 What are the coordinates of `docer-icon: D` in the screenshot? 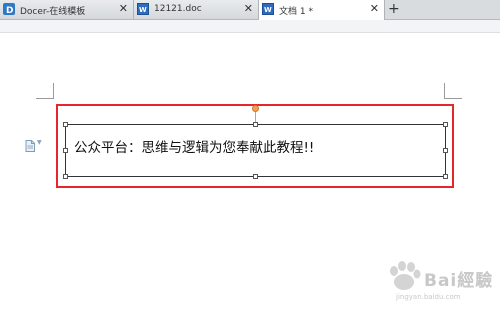 It's located at (9, 9).